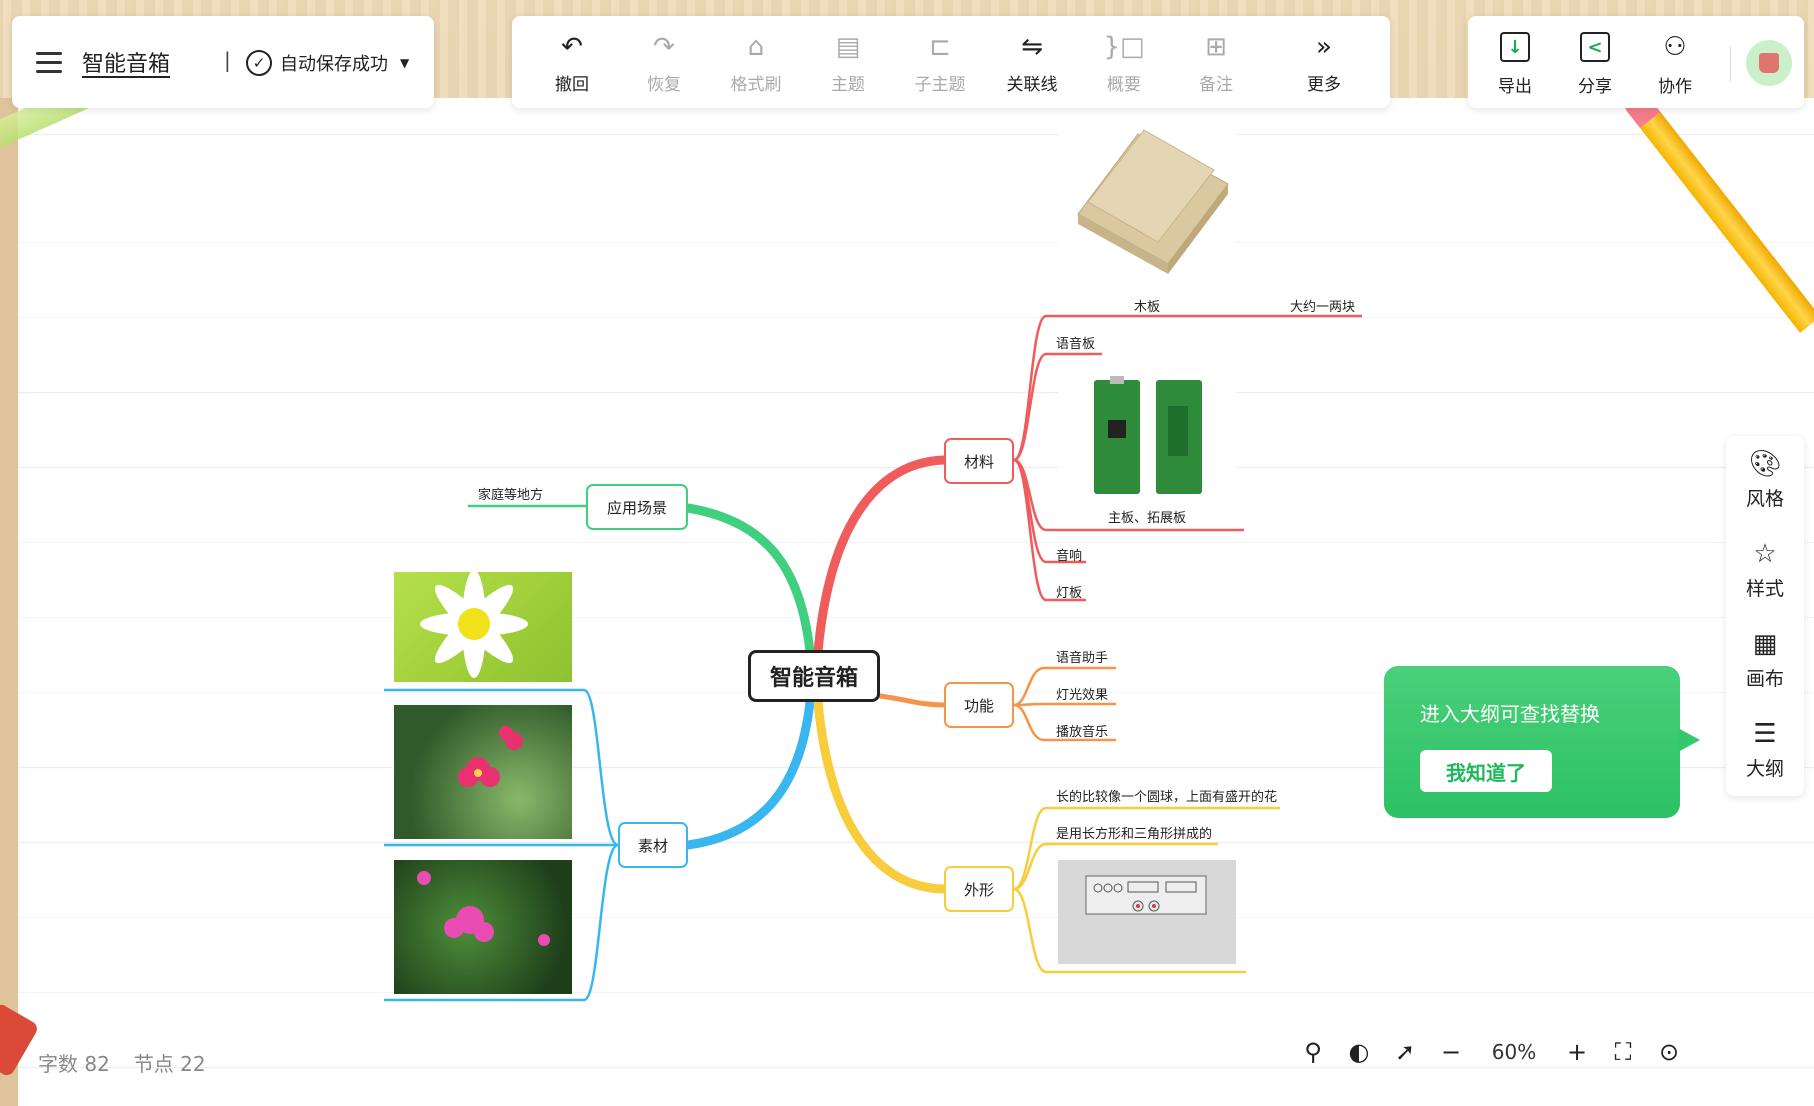 This screenshot has width=1814, height=1106. What do you see at coordinates (1623, 1052) in the screenshot?
I see `fit-screen-icon: ⛶` at bounding box center [1623, 1052].